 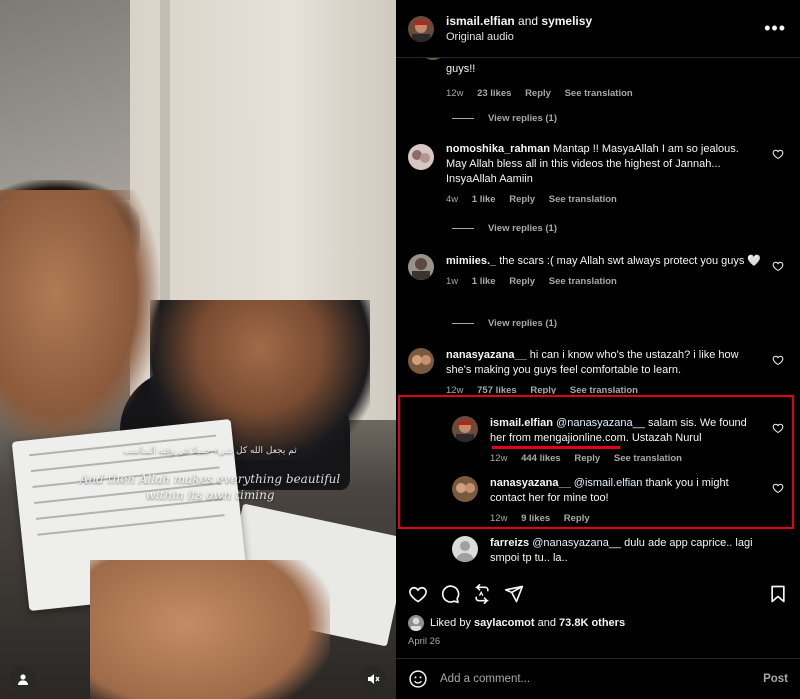 What do you see at coordinates (373, 679) in the screenshot?
I see `speaker-muted-icon` at bounding box center [373, 679].